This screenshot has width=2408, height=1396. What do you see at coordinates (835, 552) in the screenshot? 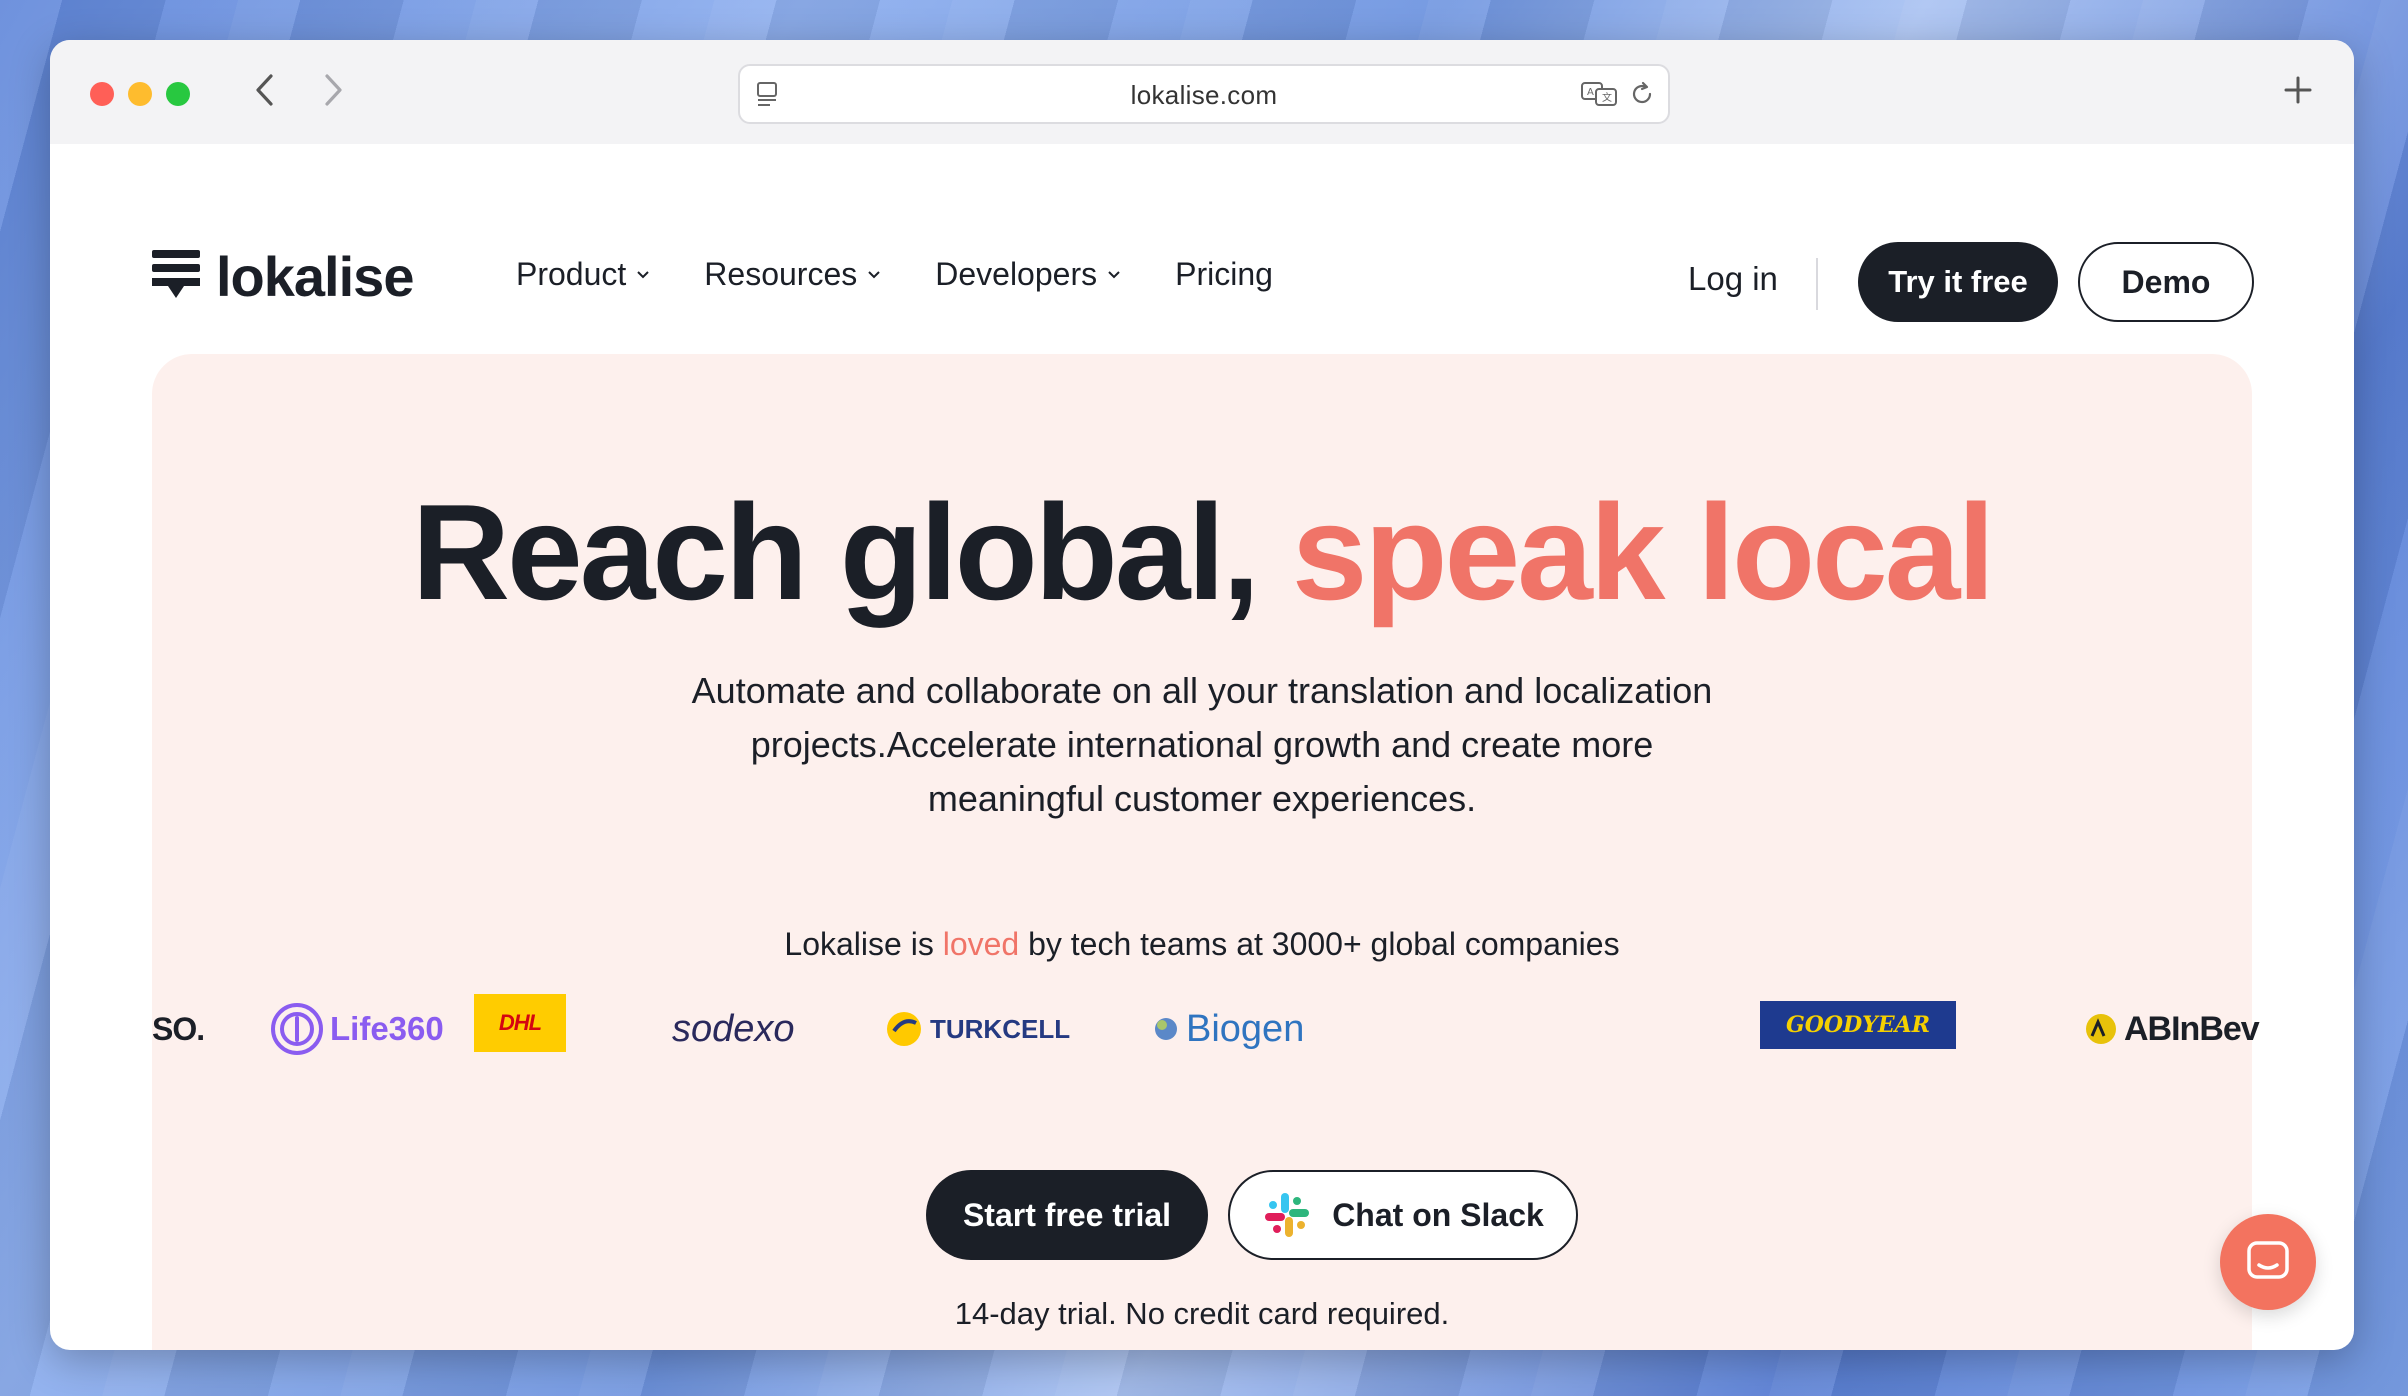
I see `headline-main: Reach global,` at bounding box center [835, 552].